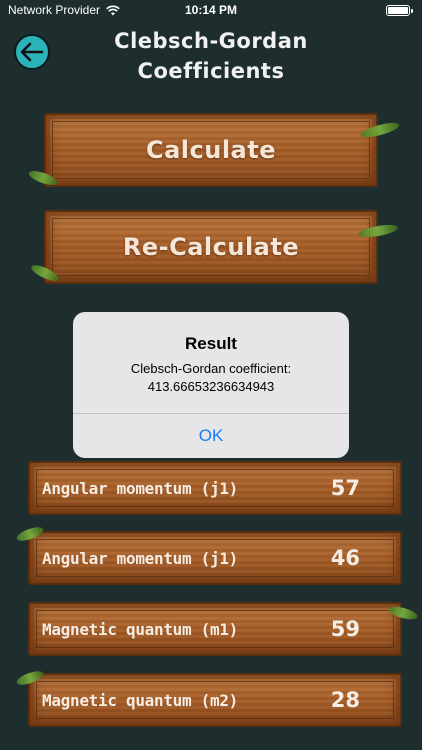  What do you see at coordinates (345, 558) in the screenshot?
I see `input-value: 46` at bounding box center [345, 558].